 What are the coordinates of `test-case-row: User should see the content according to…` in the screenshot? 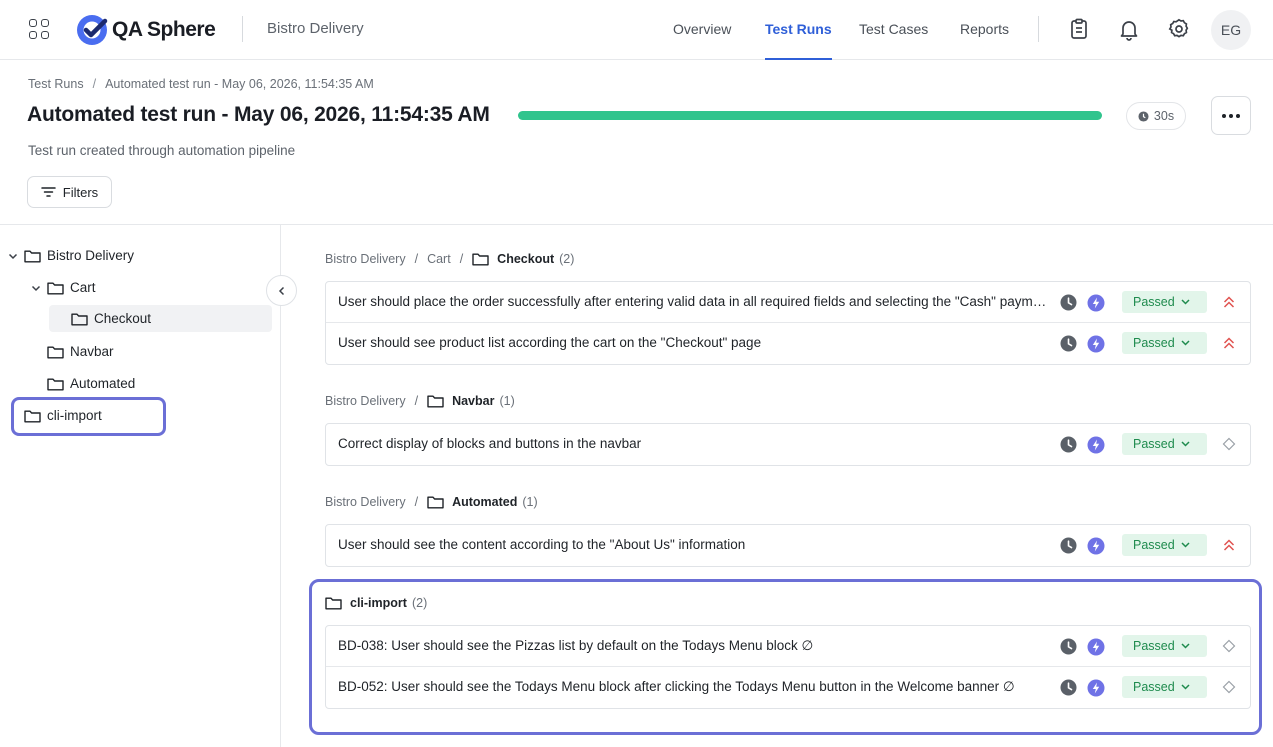 It's located at (788, 545).